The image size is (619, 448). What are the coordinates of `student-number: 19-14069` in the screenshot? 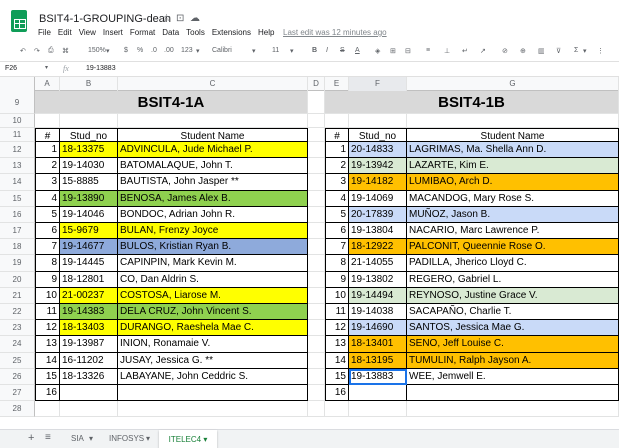 It's located at (378, 198).